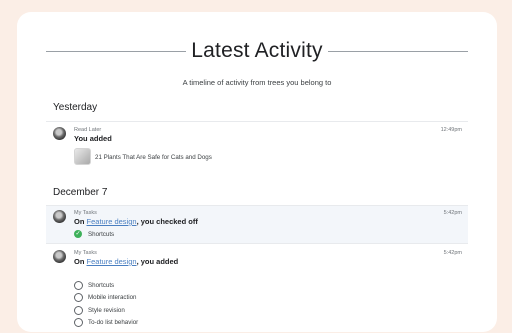  I want to click on page-header: Latest Activity, so click(257, 52).